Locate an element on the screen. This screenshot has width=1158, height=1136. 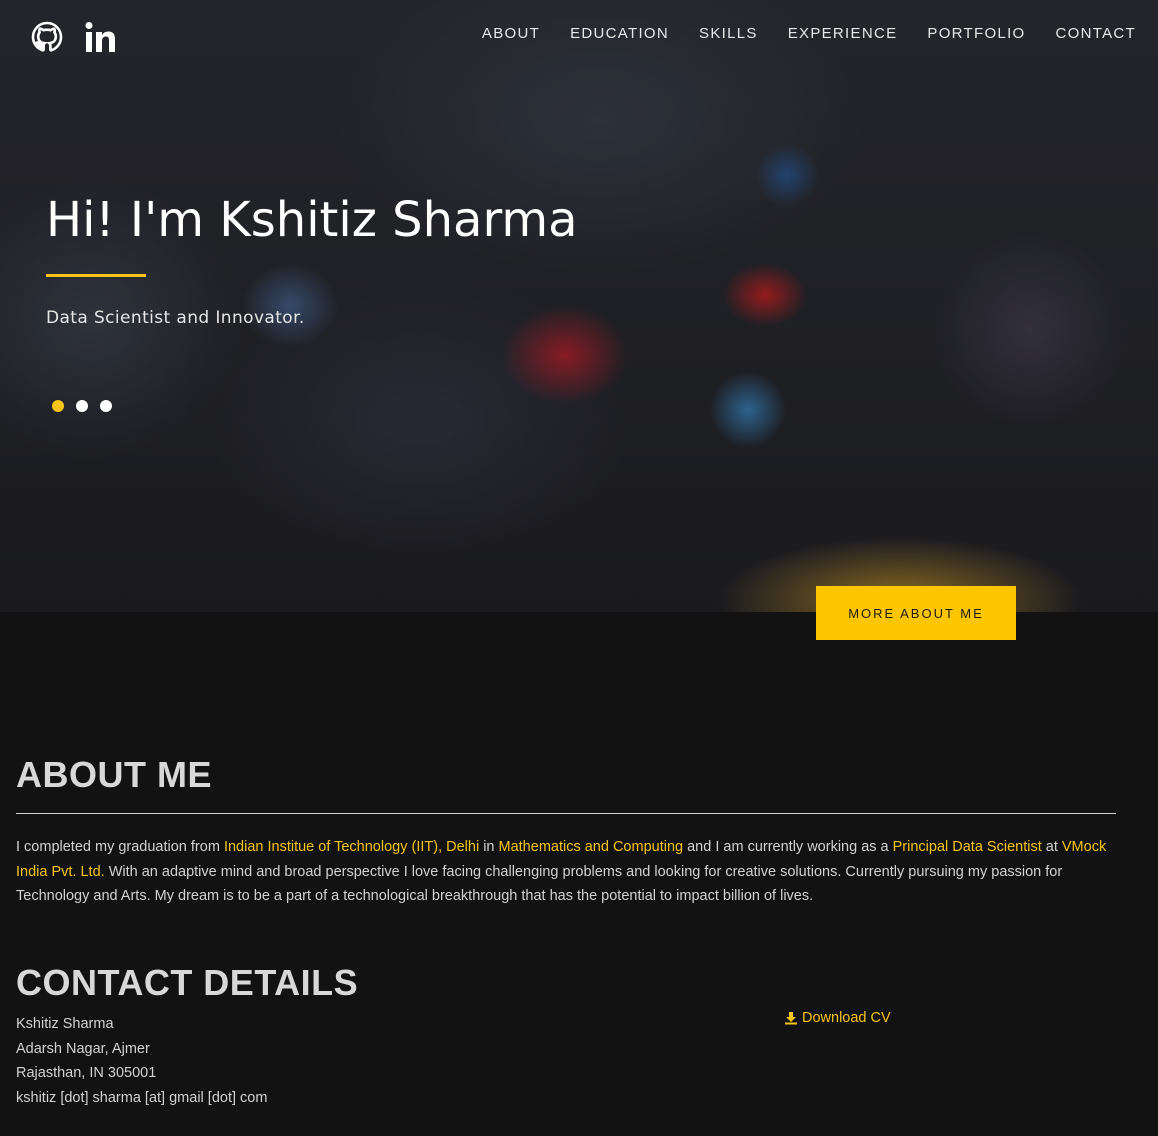
hero-divider is located at coordinates (96, 275).